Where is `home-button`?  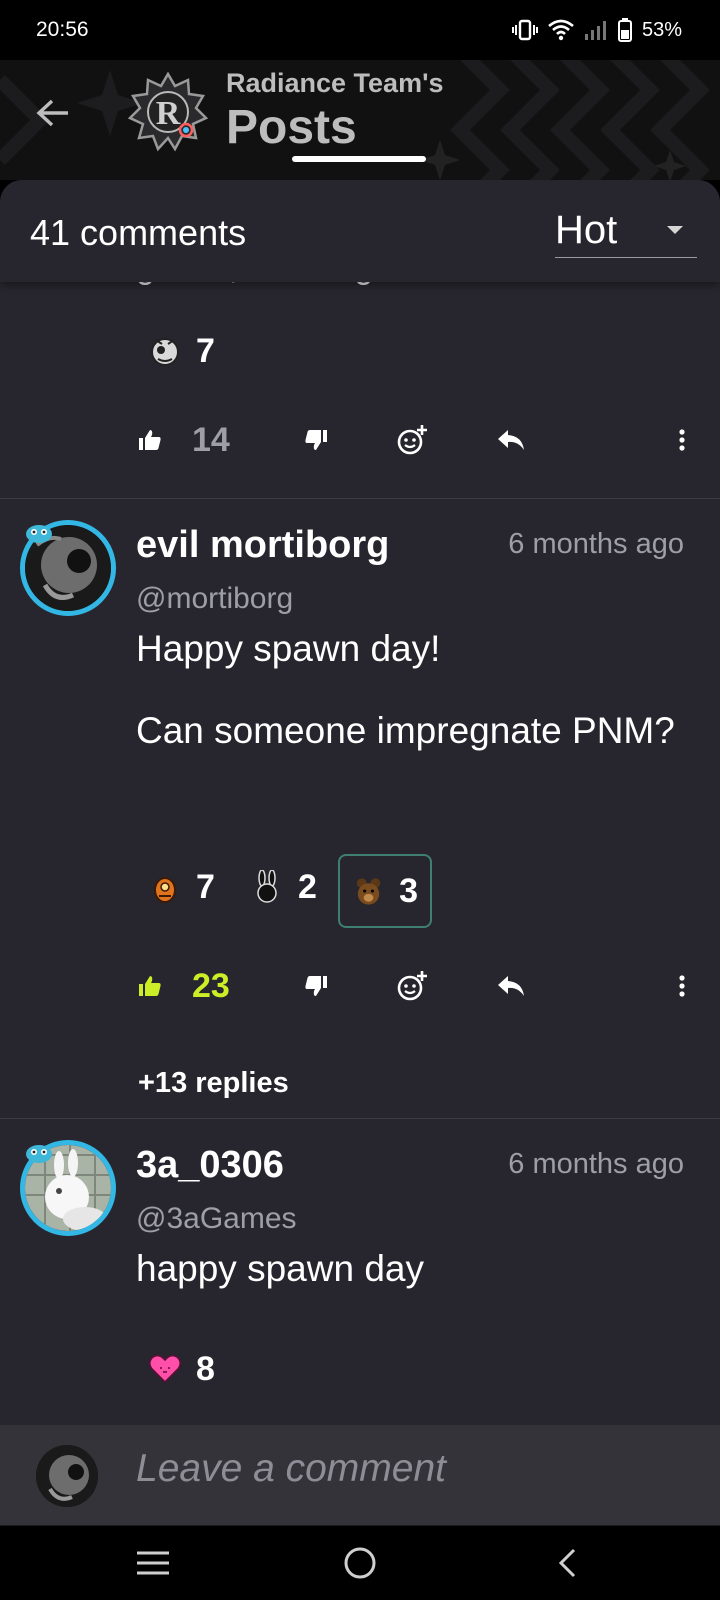
home-button is located at coordinates (360, 1563).